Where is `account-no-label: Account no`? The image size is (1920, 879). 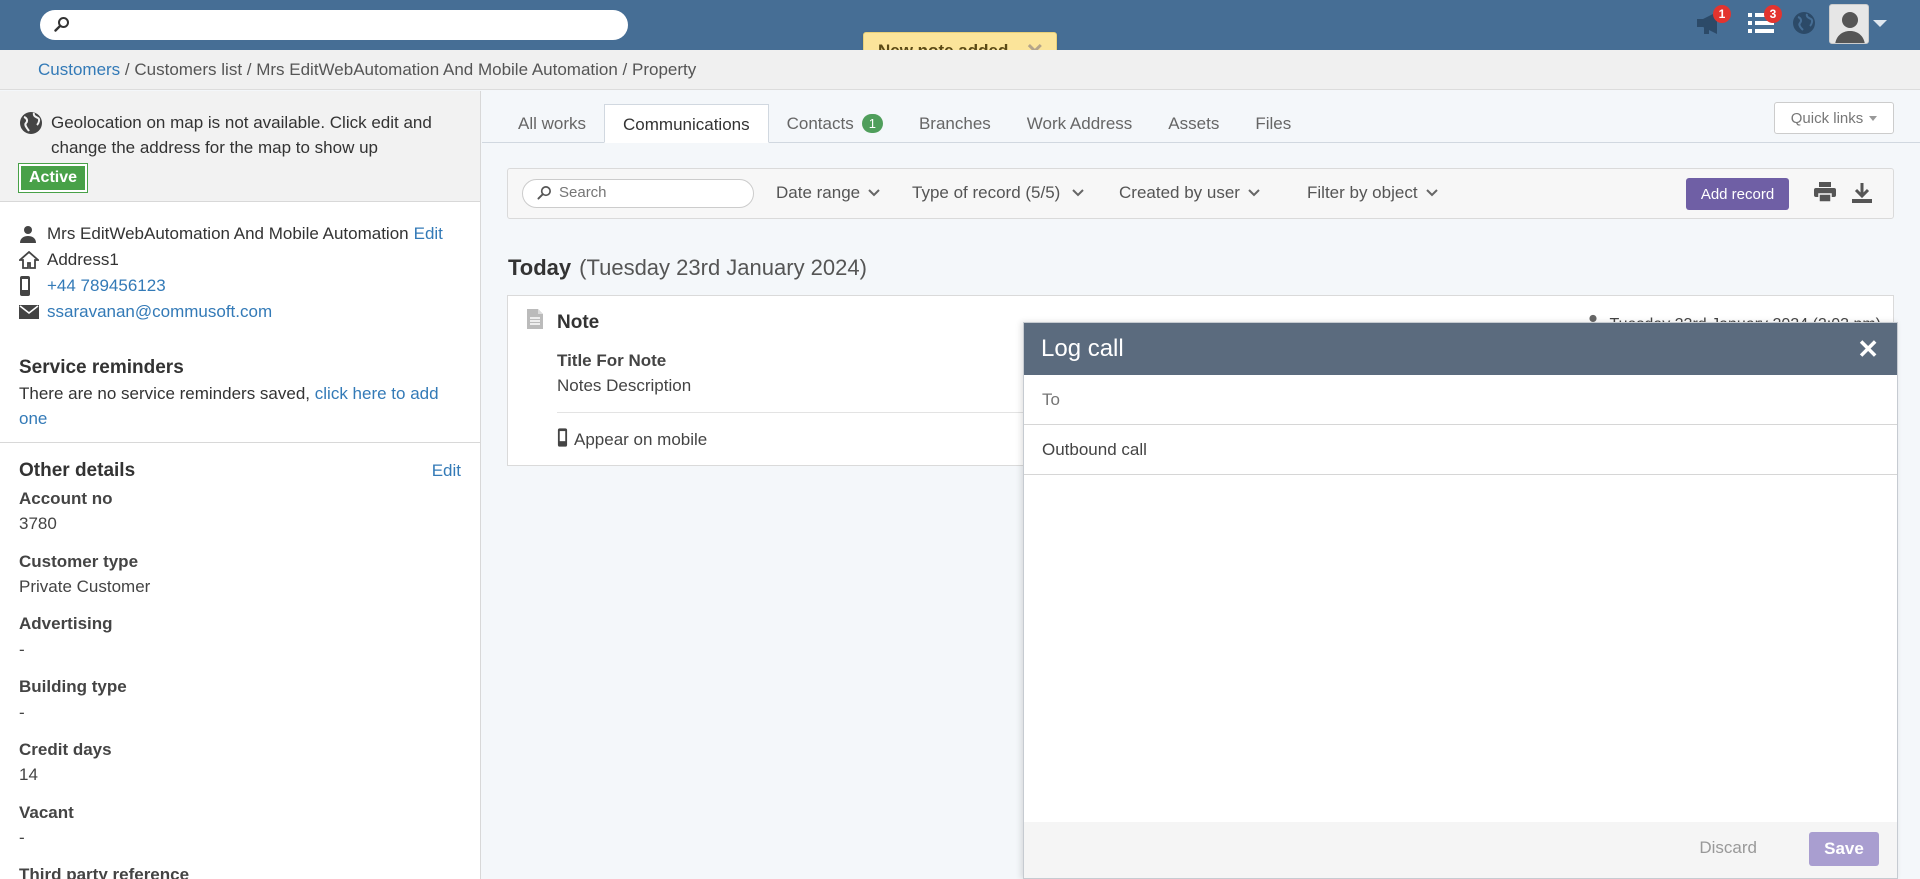 account-no-label: Account no is located at coordinates (66, 498).